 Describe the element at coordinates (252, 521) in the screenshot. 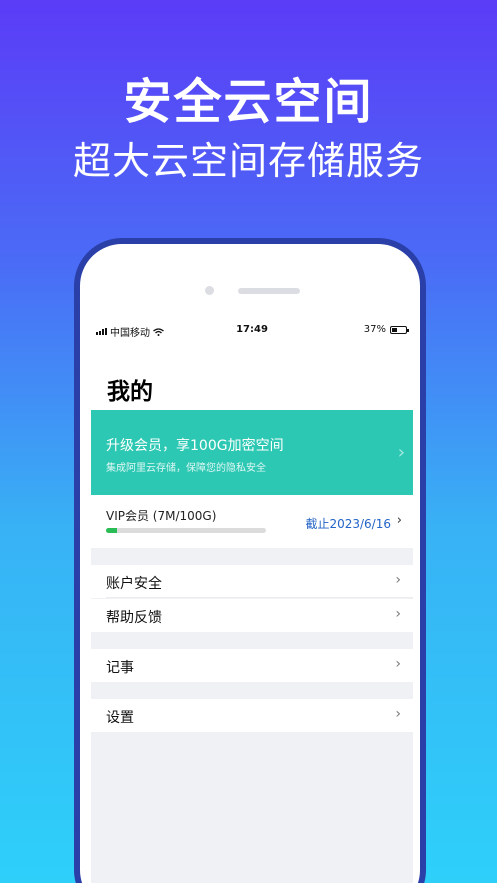

I see `vip-status-row: VIP会员 (7M/100G) 截止2023/6/16 ›` at that location.